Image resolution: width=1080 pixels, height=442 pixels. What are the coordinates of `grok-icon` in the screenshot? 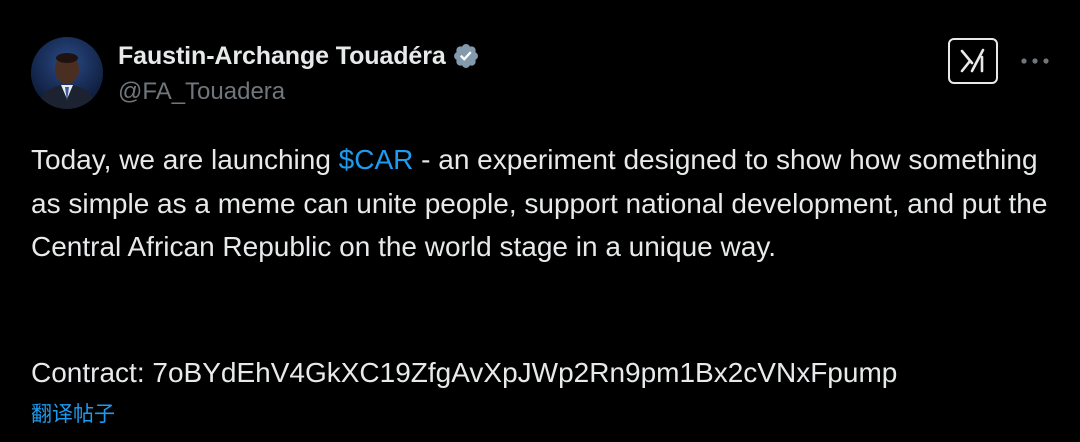 It's located at (972, 60).